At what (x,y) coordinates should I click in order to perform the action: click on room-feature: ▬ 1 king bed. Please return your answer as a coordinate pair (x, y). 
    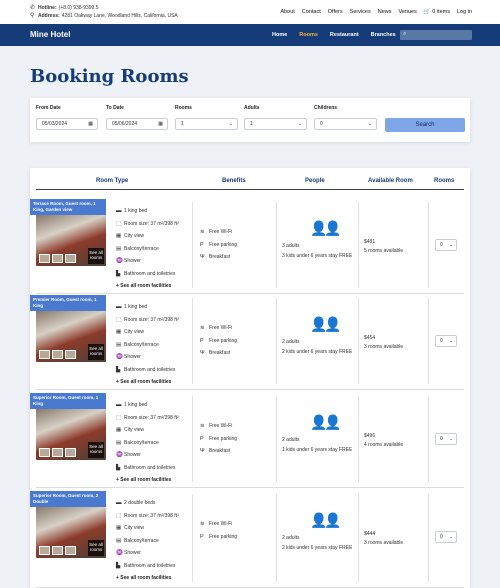
    Looking at the image, I should click on (147, 211).